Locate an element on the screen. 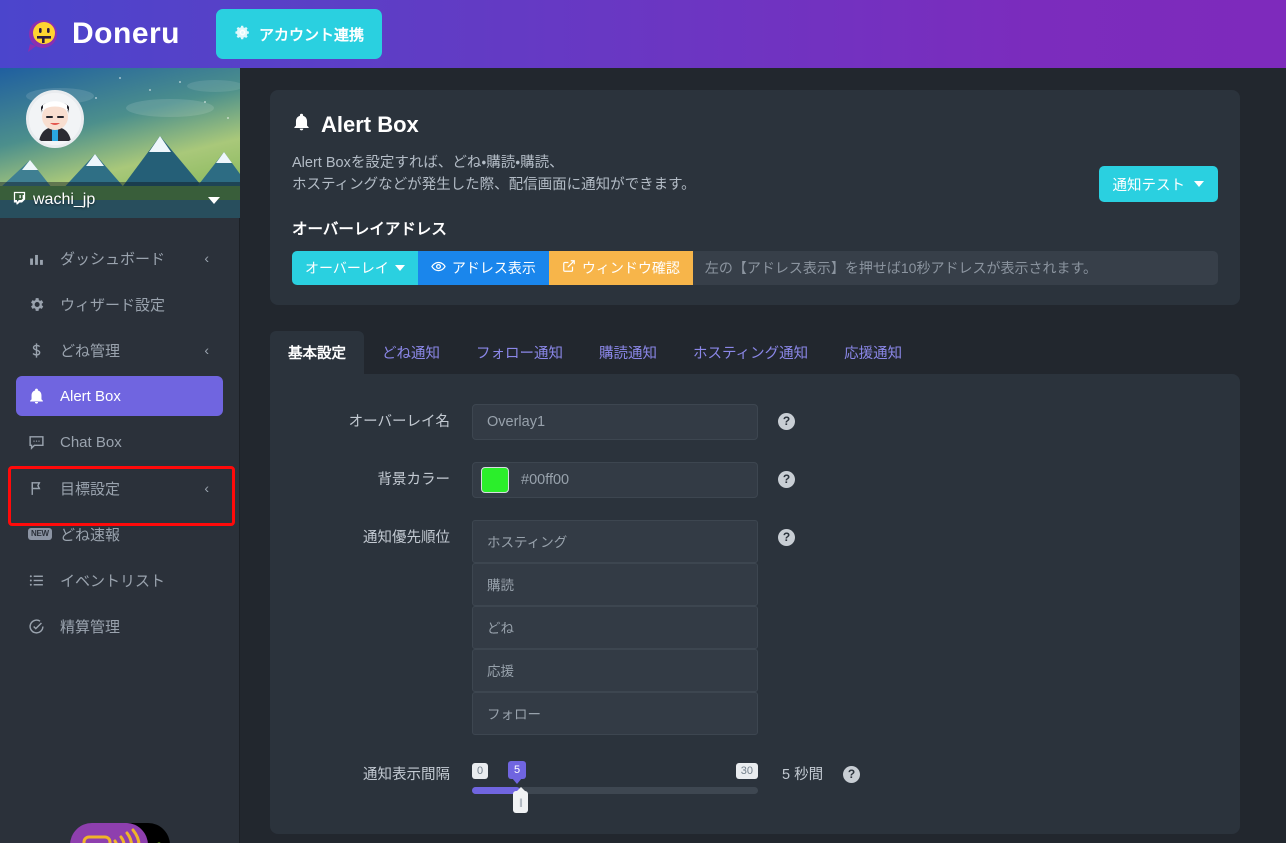 This screenshot has height=843, width=1286. list-item: 応援 is located at coordinates (615, 670).